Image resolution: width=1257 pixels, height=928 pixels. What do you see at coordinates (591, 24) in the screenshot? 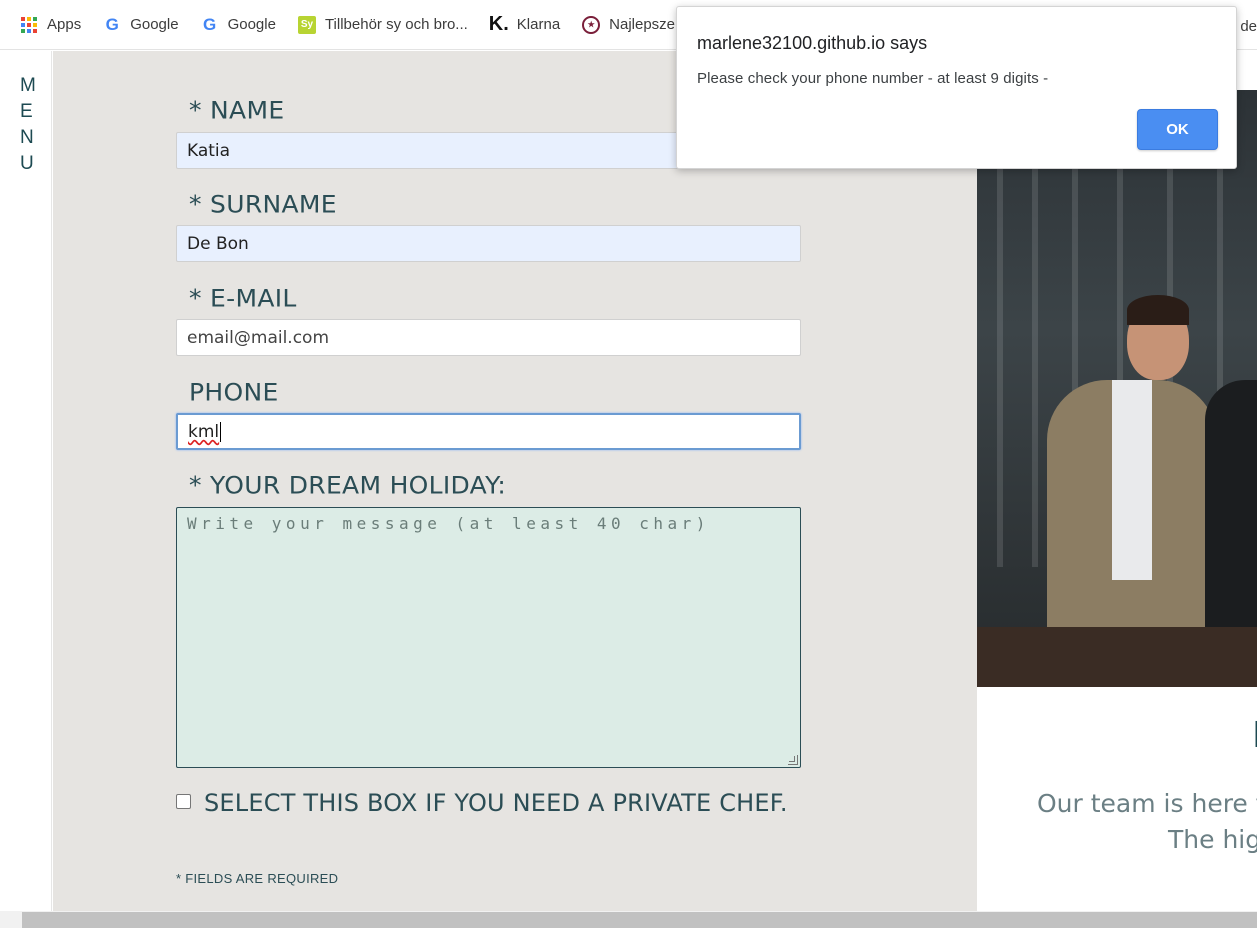
I see `najlepsze-icon: ★` at bounding box center [591, 24].